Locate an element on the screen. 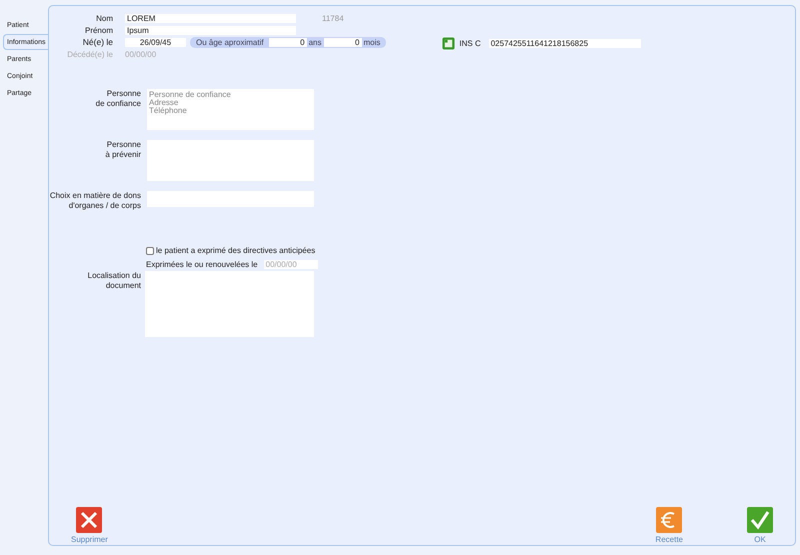 This screenshot has height=555, width=800. input-field: 0257425511641218156825 is located at coordinates (564, 43).